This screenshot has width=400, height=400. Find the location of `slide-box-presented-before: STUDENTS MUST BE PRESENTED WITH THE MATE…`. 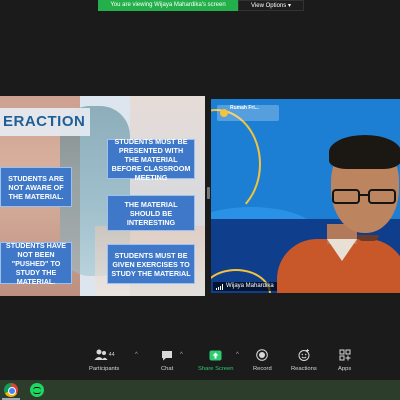

slide-box-presented-before: STUDENTS MUST BE PRESENTED WITH THE MATE… is located at coordinates (151, 159).